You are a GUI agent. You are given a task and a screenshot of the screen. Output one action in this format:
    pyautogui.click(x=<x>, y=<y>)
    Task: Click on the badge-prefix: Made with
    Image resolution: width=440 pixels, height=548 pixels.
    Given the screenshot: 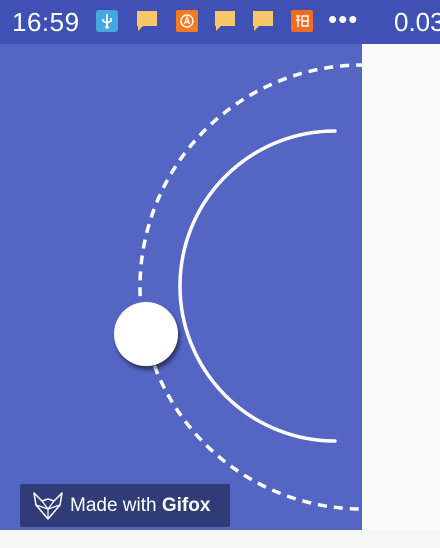 What is the action you would take?
    pyautogui.click(x=116, y=505)
    